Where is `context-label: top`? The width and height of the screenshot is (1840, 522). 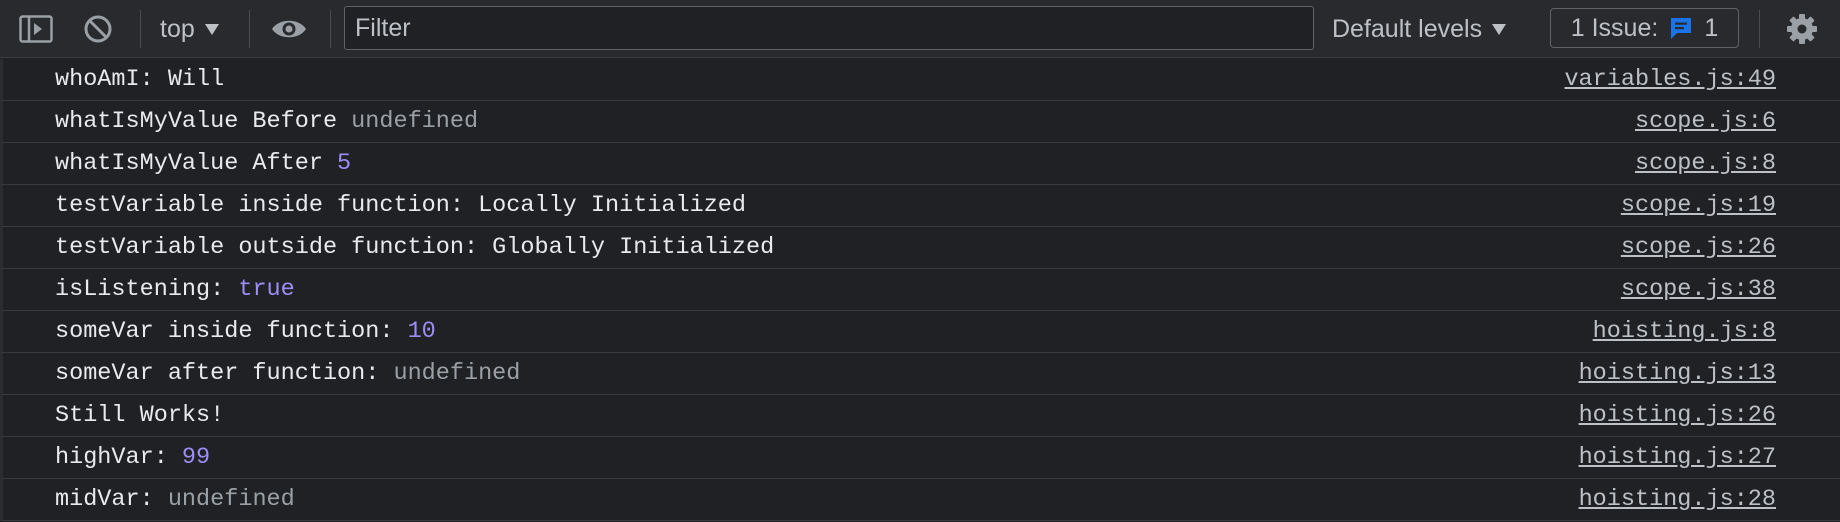 context-label: top is located at coordinates (177, 28).